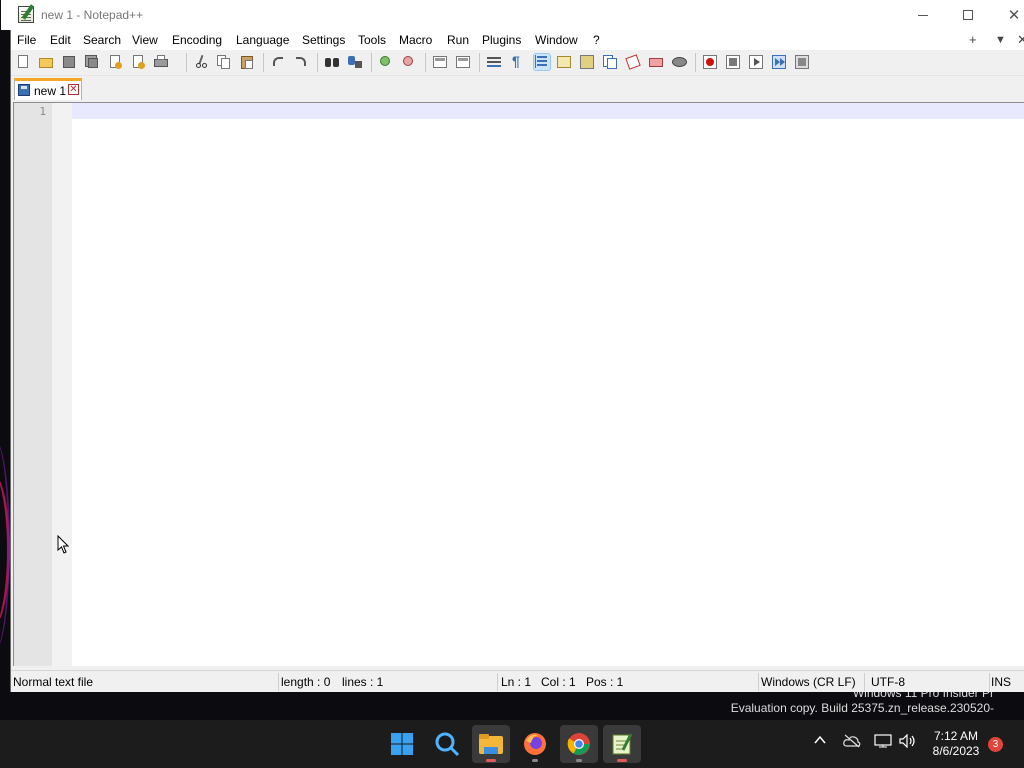 The image size is (1024, 768). I want to click on title-bar: new 1 - Notepad++ ✕, so click(512, 15).